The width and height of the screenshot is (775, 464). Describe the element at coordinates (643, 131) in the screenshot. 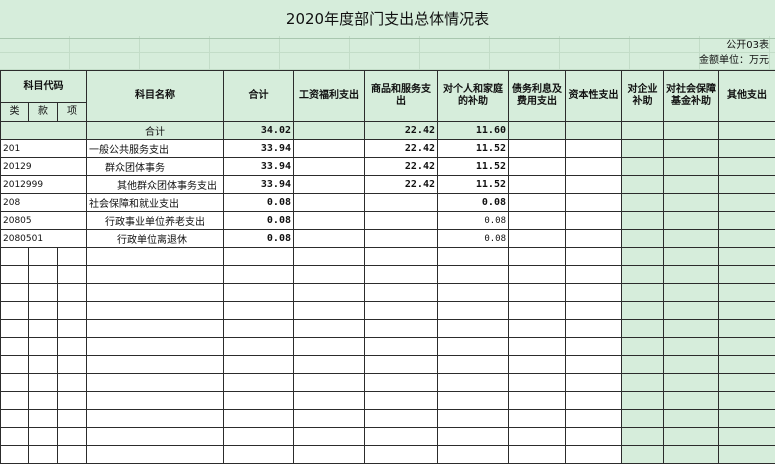

I see `total-enterprise` at that location.